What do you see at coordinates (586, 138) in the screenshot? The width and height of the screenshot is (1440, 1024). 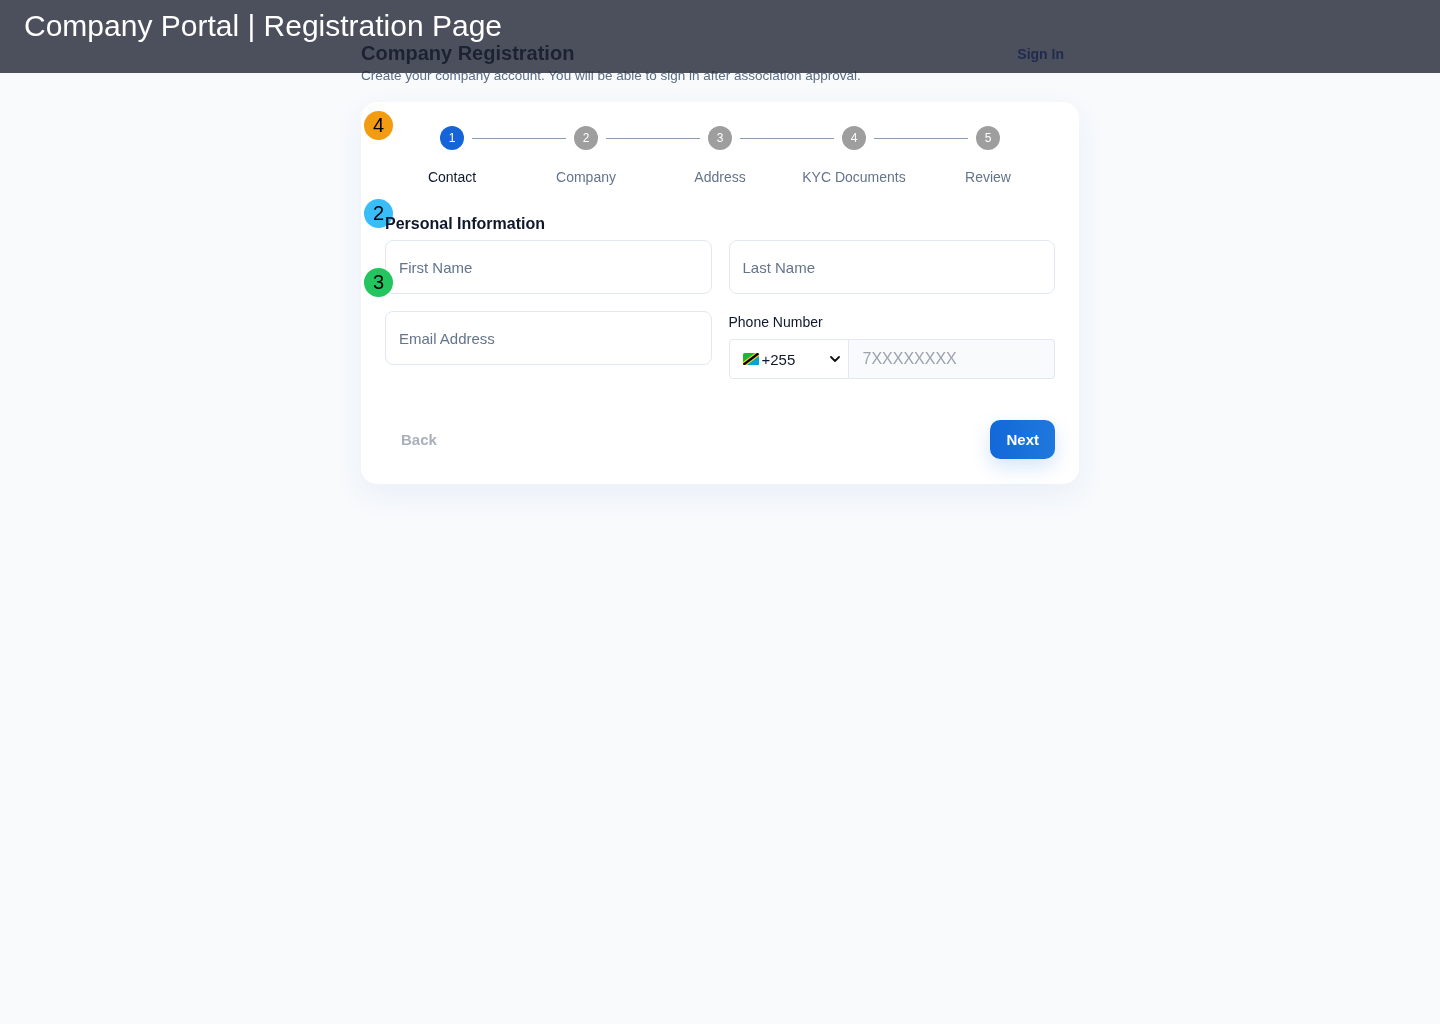 I see `step-number: 2` at bounding box center [586, 138].